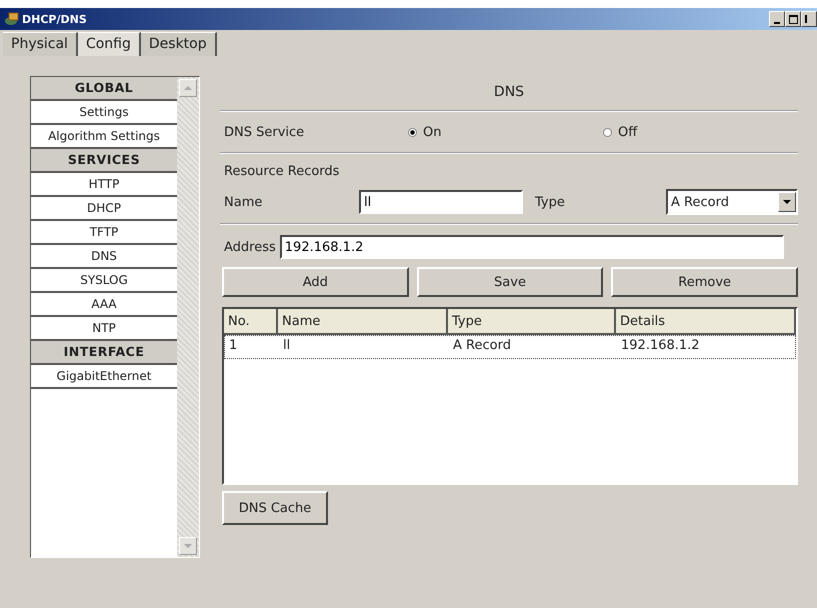 The height and width of the screenshot is (608, 817). I want to click on radio-option: On, so click(505, 132).